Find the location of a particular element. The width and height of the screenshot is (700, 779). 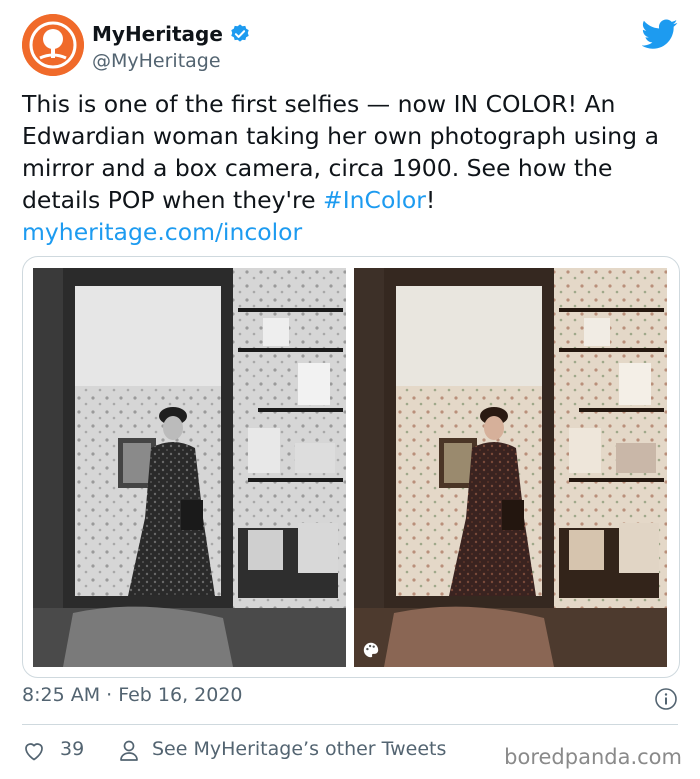

person-icon is located at coordinates (129, 750).